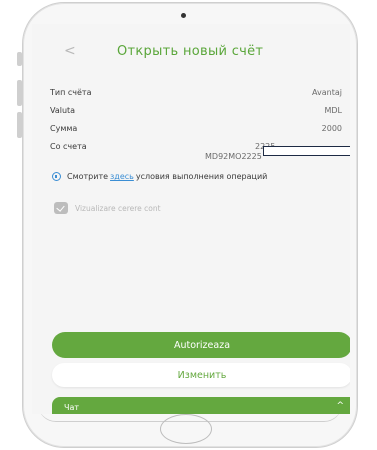 This screenshot has width=377, height=450. I want to click on info-text-before: Смотрите, so click(88, 176).